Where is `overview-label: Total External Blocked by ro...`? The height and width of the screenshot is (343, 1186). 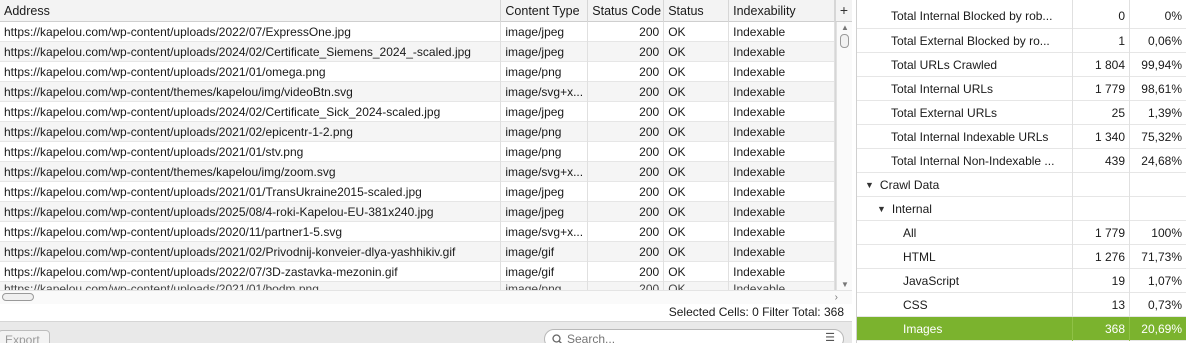
overview-label: Total External Blocked by ro... is located at coordinates (965, 41).